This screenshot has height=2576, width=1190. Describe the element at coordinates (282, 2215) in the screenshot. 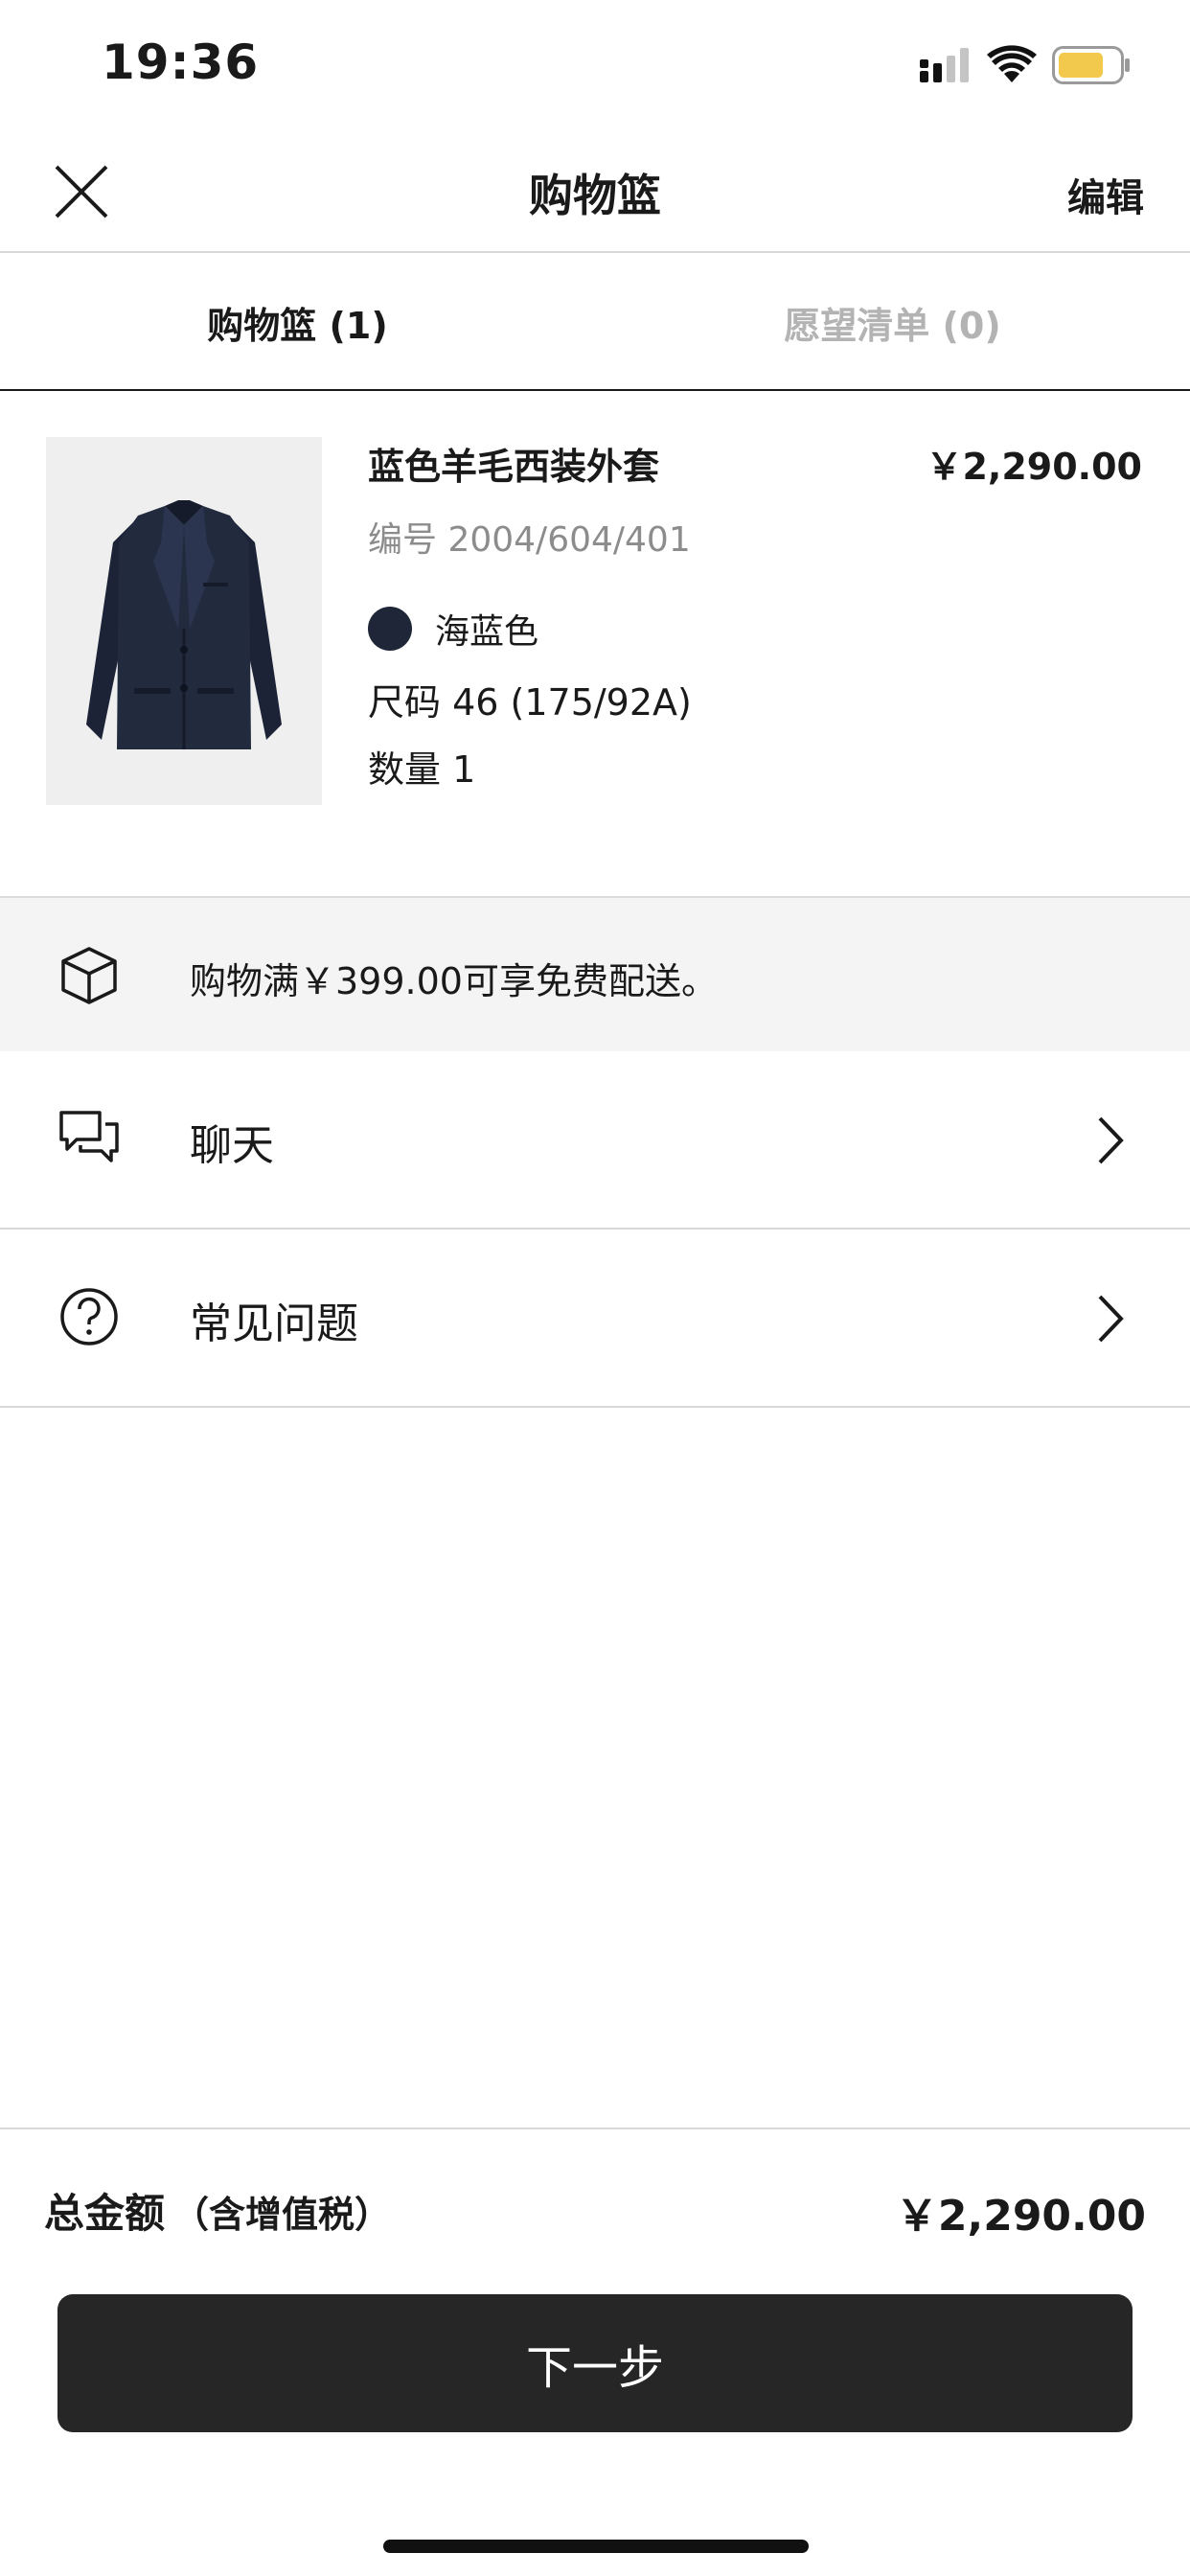

I see `total-tax-note: （含增值税）` at that location.